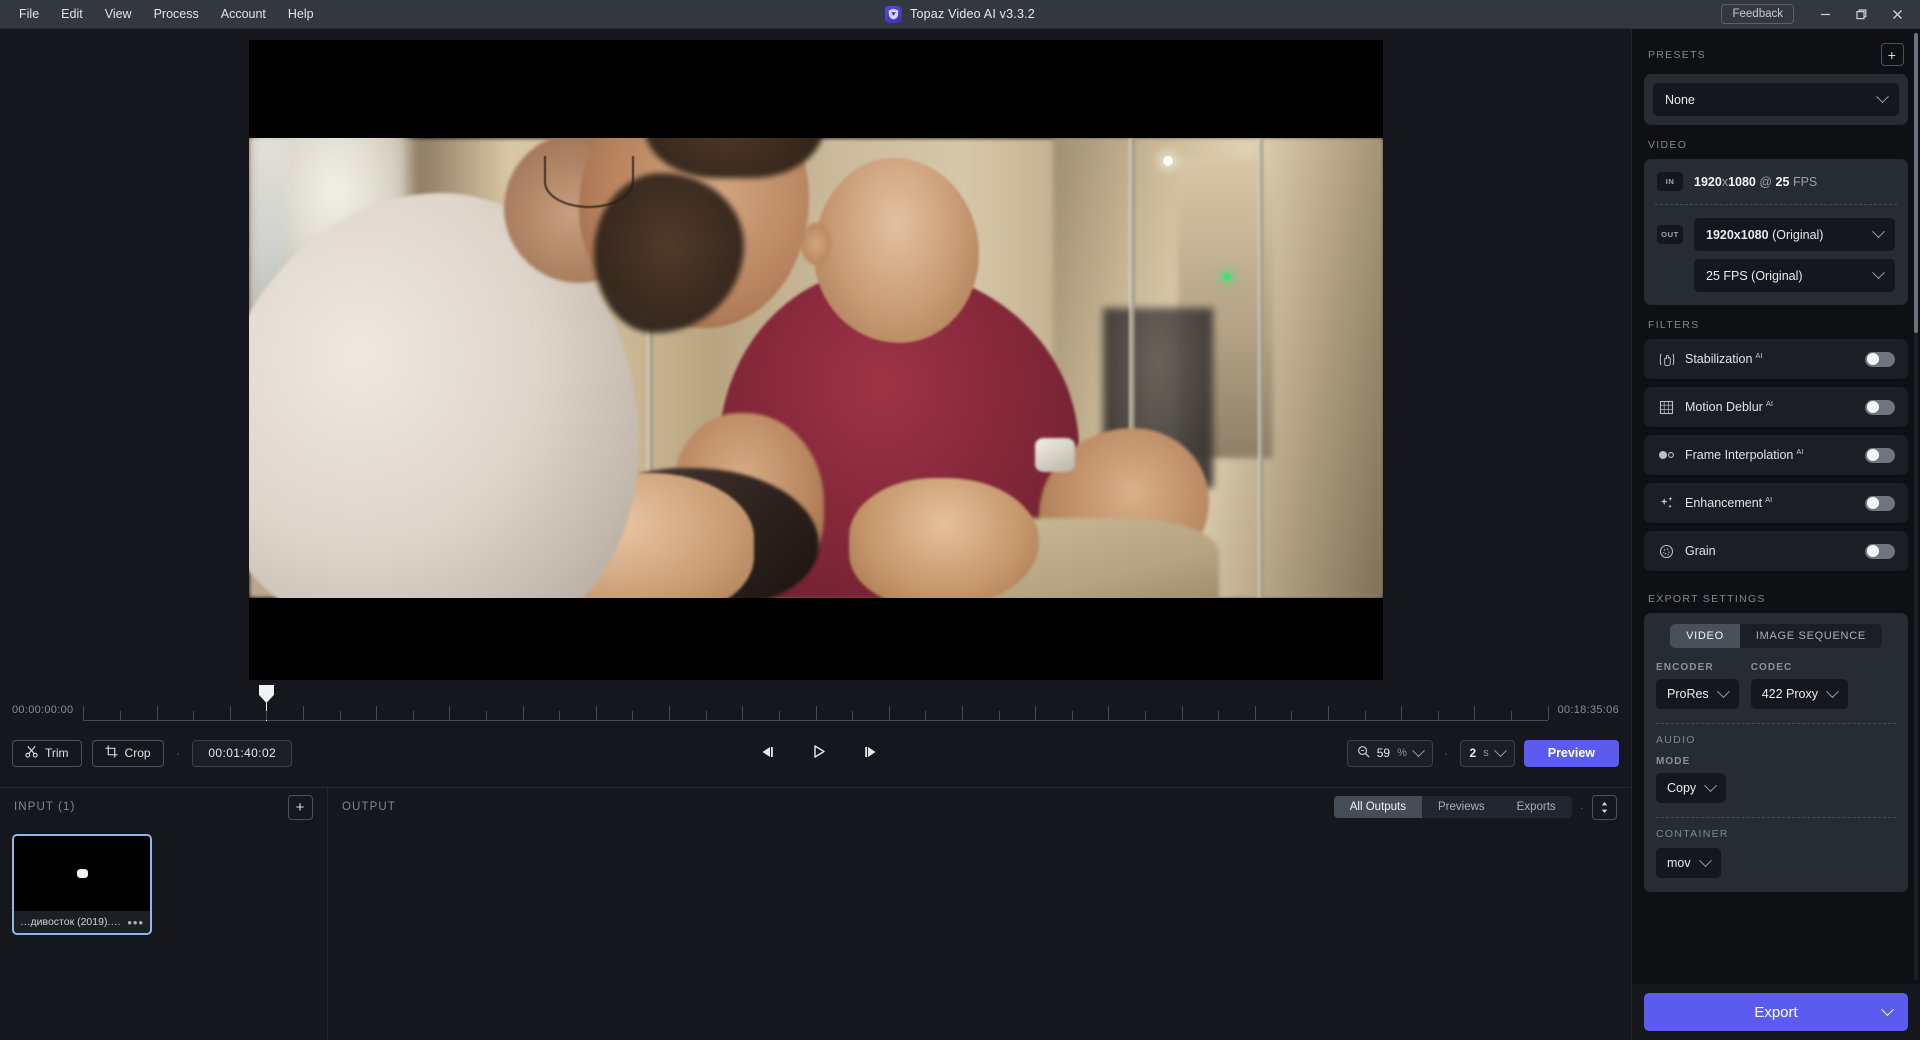 This screenshot has width=1920, height=1040. What do you see at coordinates (1776, 142) in the screenshot?
I see `video-heading-row: VIDEO` at bounding box center [1776, 142].